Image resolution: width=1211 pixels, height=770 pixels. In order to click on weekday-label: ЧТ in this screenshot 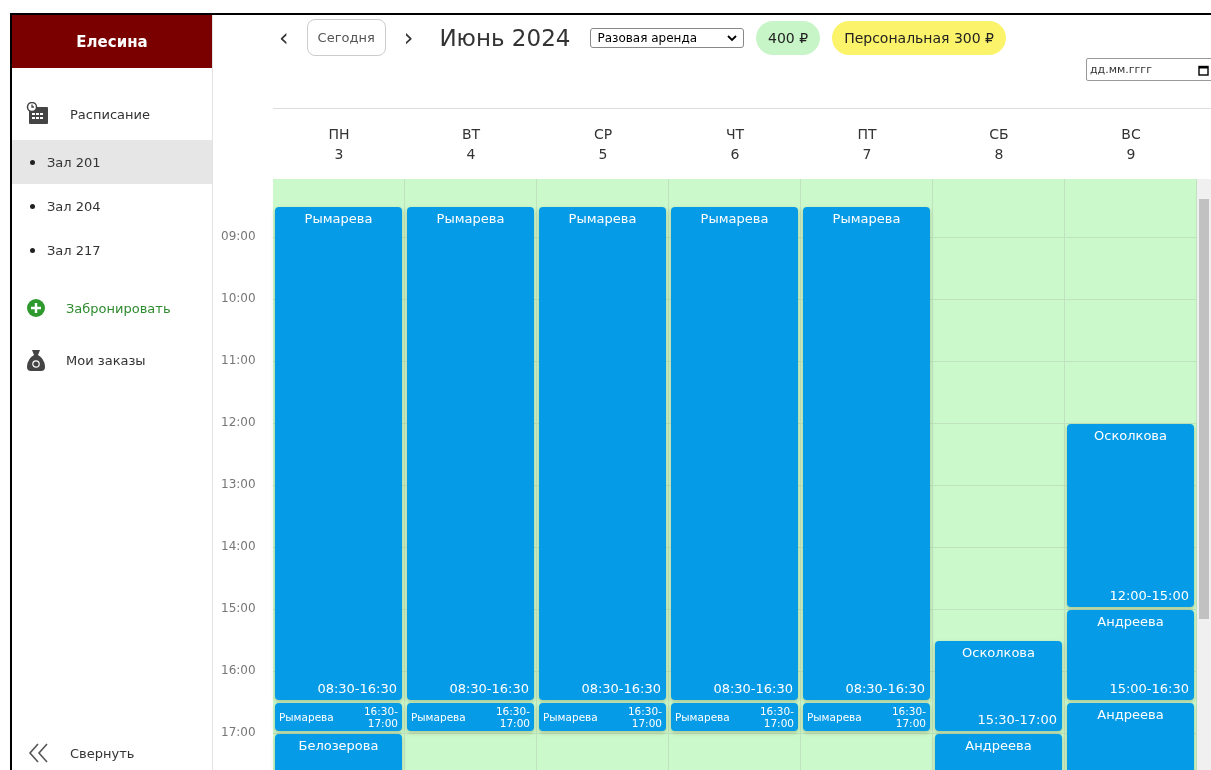, I will do `click(735, 134)`.